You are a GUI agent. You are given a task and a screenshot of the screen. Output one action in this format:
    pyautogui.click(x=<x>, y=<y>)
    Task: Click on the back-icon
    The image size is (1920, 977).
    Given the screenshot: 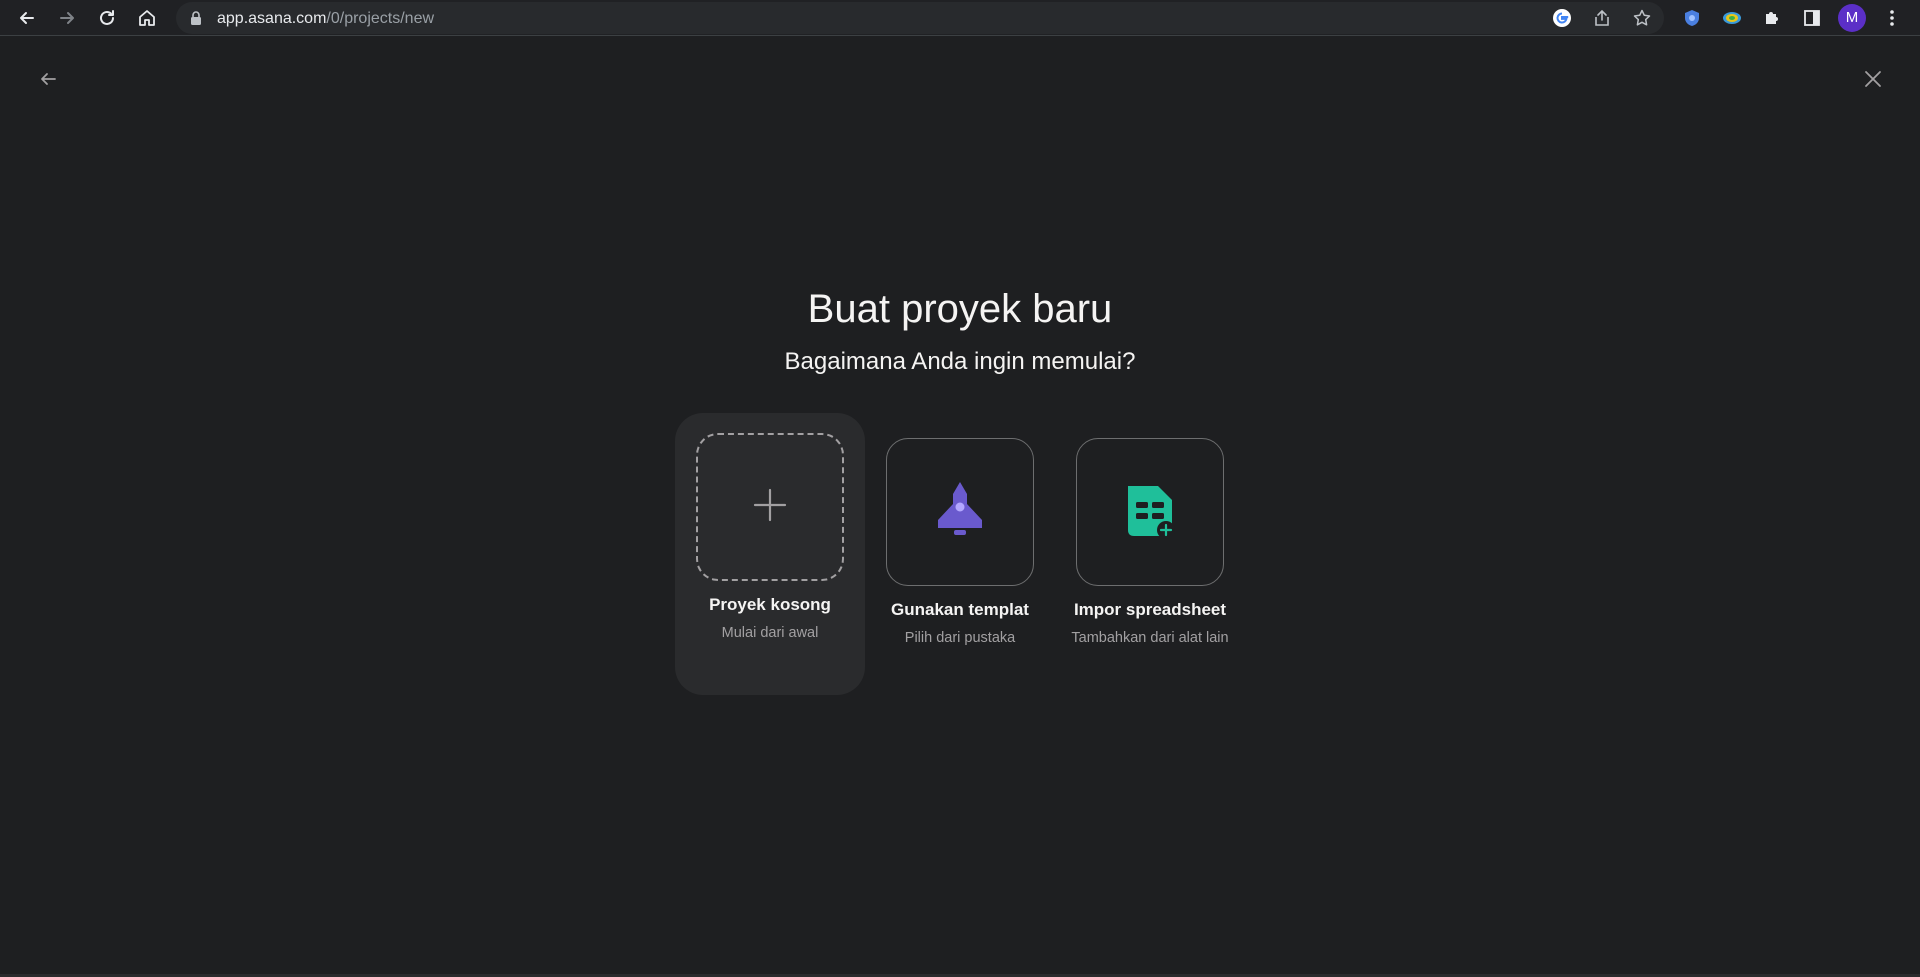 What is the action you would take?
    pyautogui.click(x=27, y=18)
    